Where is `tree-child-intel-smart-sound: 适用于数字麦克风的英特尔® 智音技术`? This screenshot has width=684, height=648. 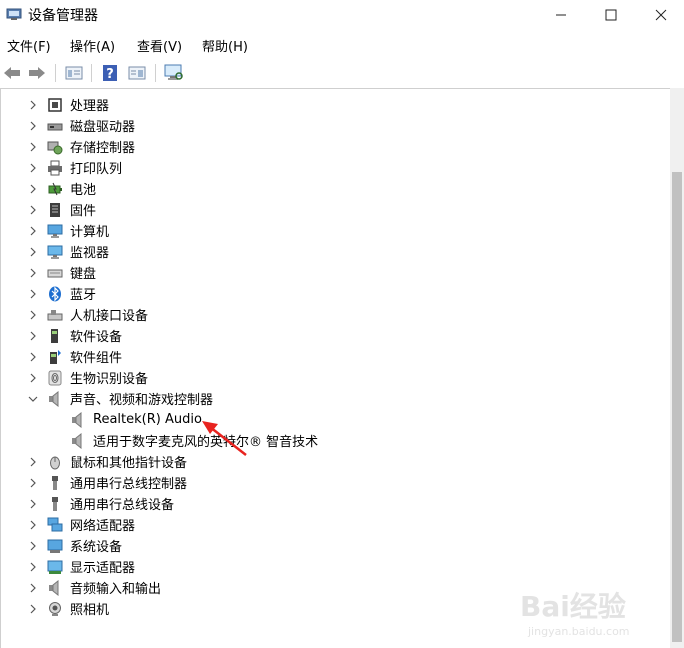 tree-child-intel-smart-sound: 适用于数字麦克风的英特尔® 智音技术 is located at coordinates (331, 440).